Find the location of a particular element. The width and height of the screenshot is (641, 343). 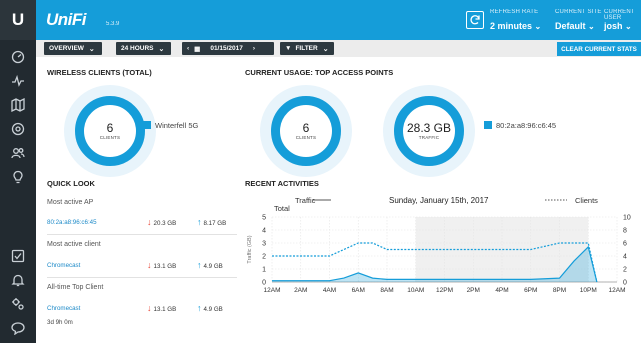

devices-icon is located at coordinates (18, 129).